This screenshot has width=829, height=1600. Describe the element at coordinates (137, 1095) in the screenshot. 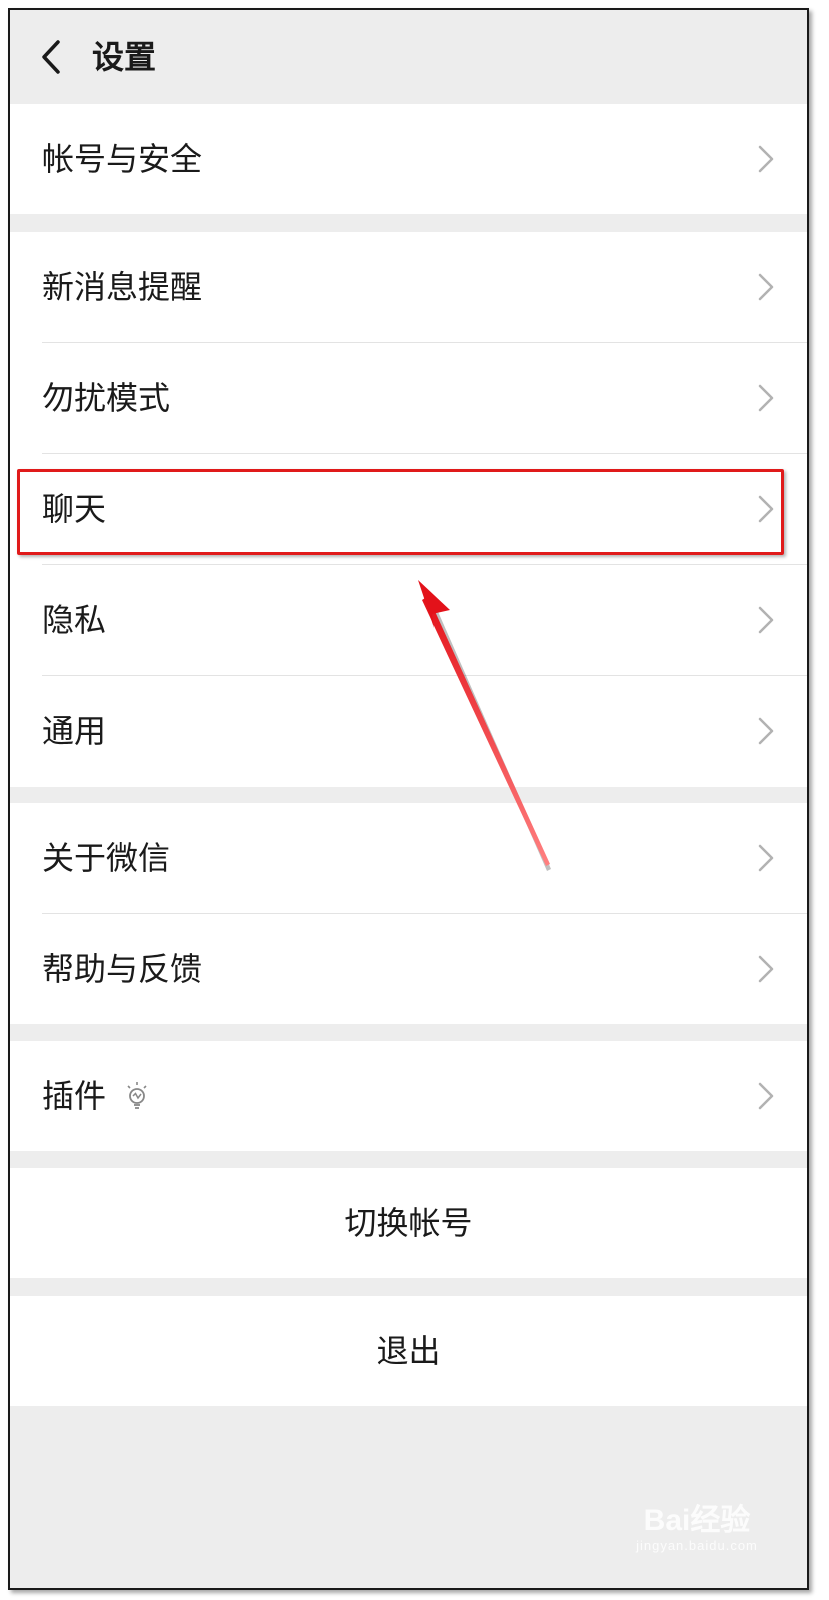

I see `lightbulb-icon` at that location.